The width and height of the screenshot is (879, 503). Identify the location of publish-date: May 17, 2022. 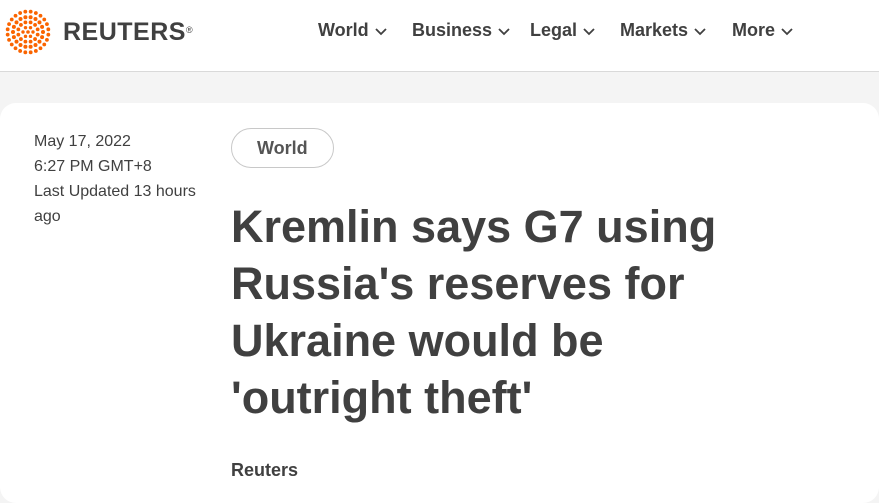
(82, 141).